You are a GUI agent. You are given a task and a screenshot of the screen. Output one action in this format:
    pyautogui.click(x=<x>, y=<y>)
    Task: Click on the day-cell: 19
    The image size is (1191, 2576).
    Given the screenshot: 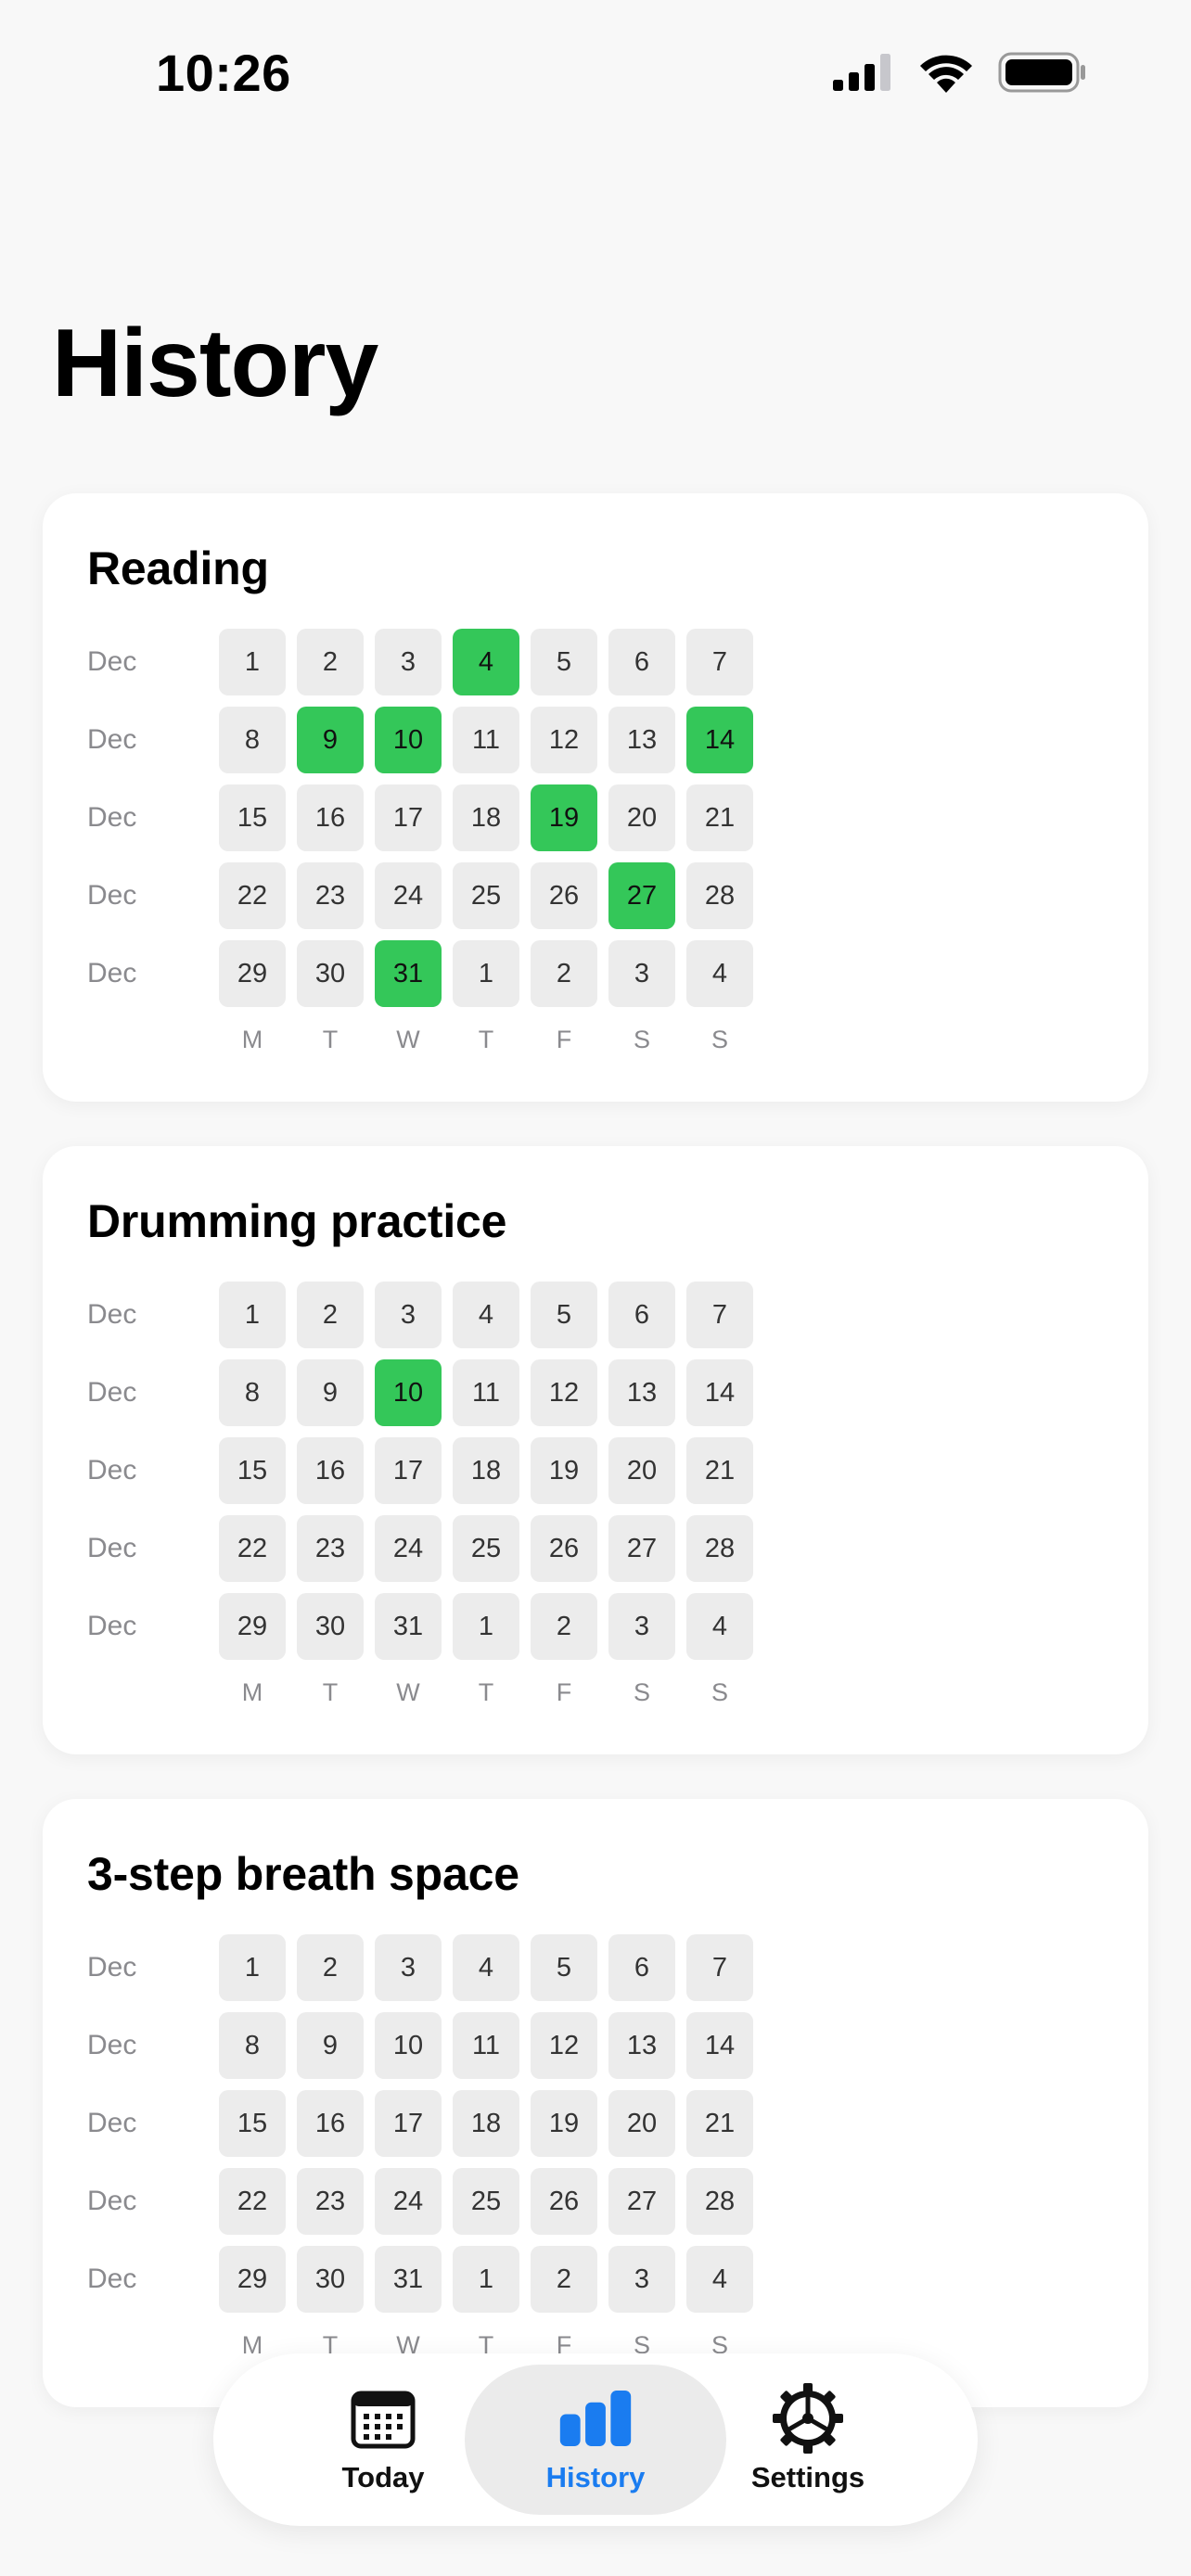 What is the action you would take?
    pyautogui.click(x=564, y=2124)
    